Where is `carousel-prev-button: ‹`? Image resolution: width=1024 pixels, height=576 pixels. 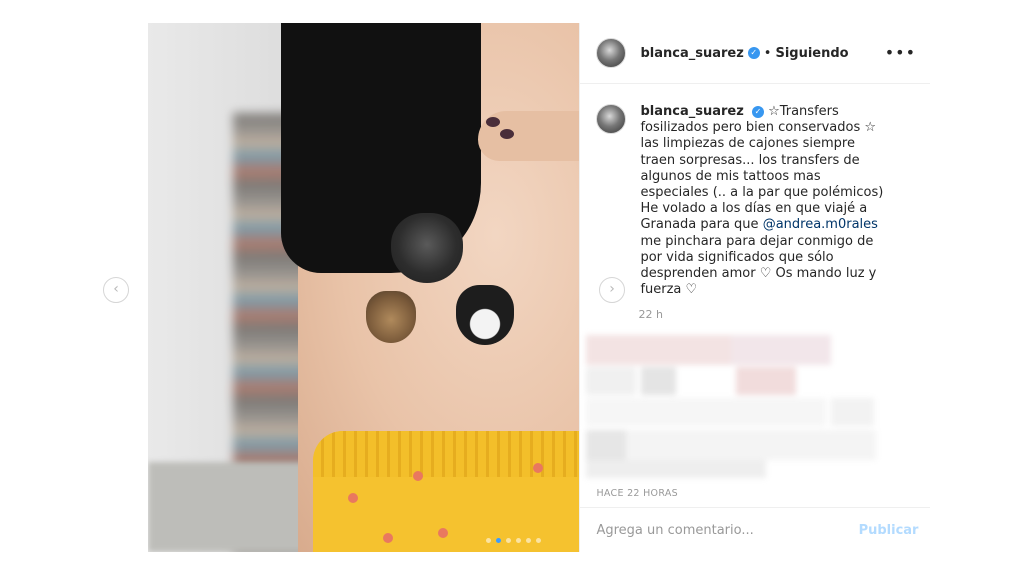
carousel-prev-button: ‹ is located at coordinates (116, 290).